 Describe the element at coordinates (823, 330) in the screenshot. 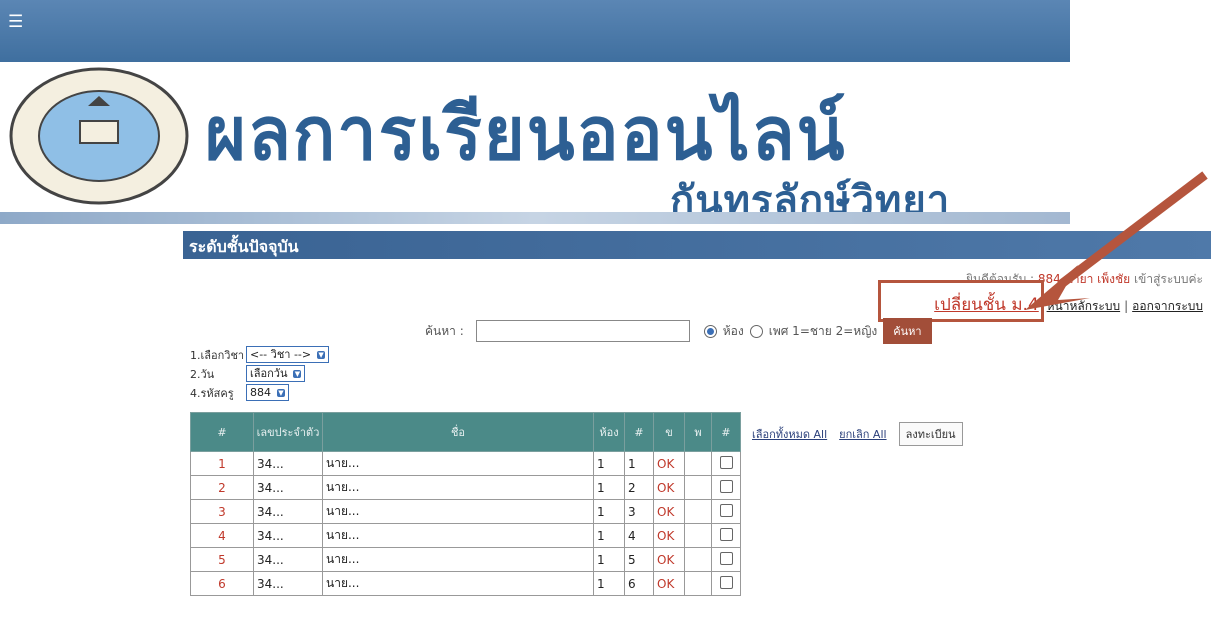

I see `radio-gender-label: เพศ 1=ชาย 2=หญิง` at that location.